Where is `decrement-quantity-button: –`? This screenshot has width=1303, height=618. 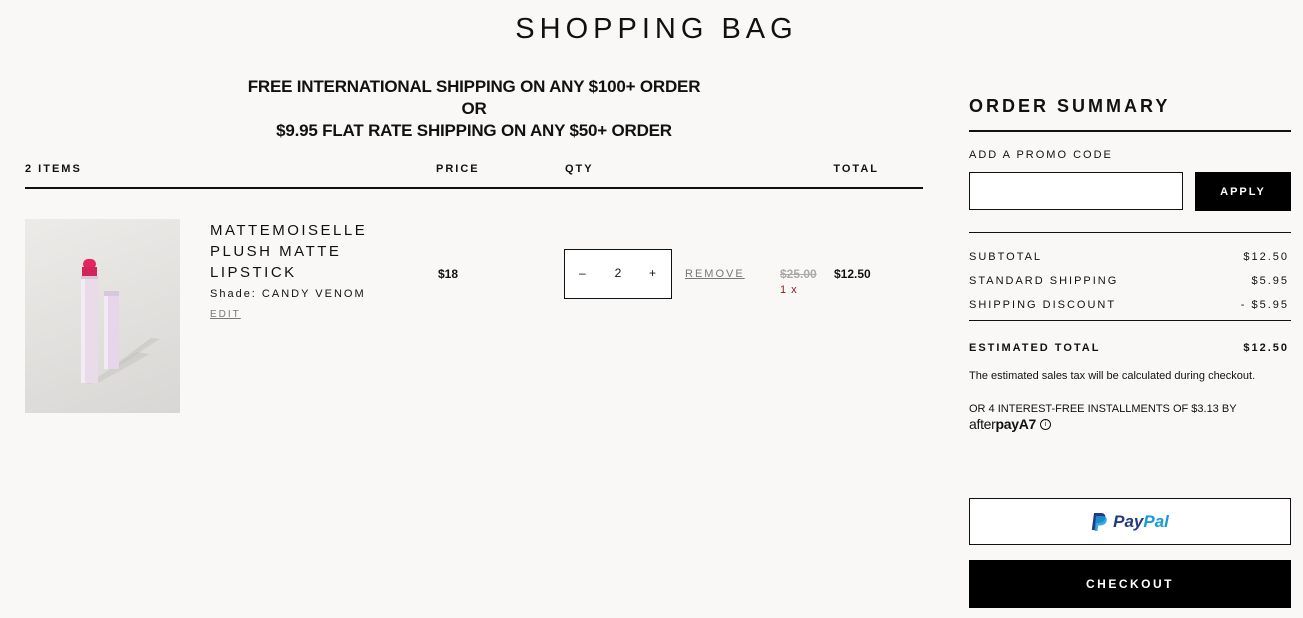 decrement-quantity-button: – is located at coordinates (582, 273).